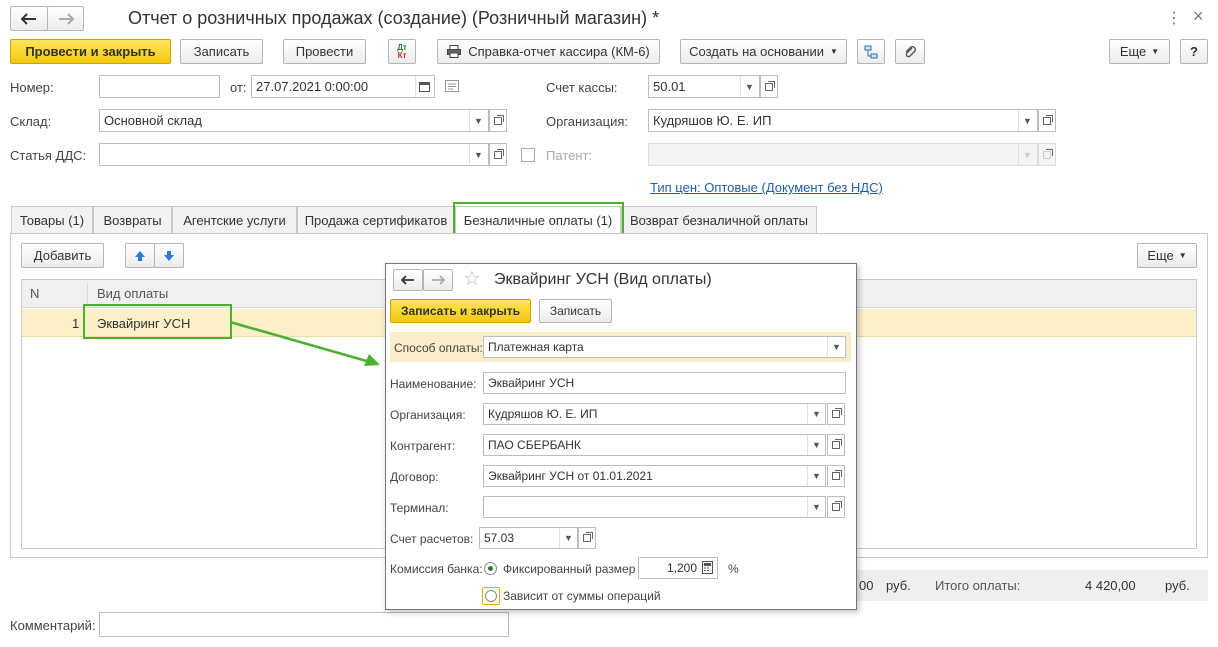 The height and width of the screenshot is (647, 1218). I want to click on forward-button, so click(65, 18).